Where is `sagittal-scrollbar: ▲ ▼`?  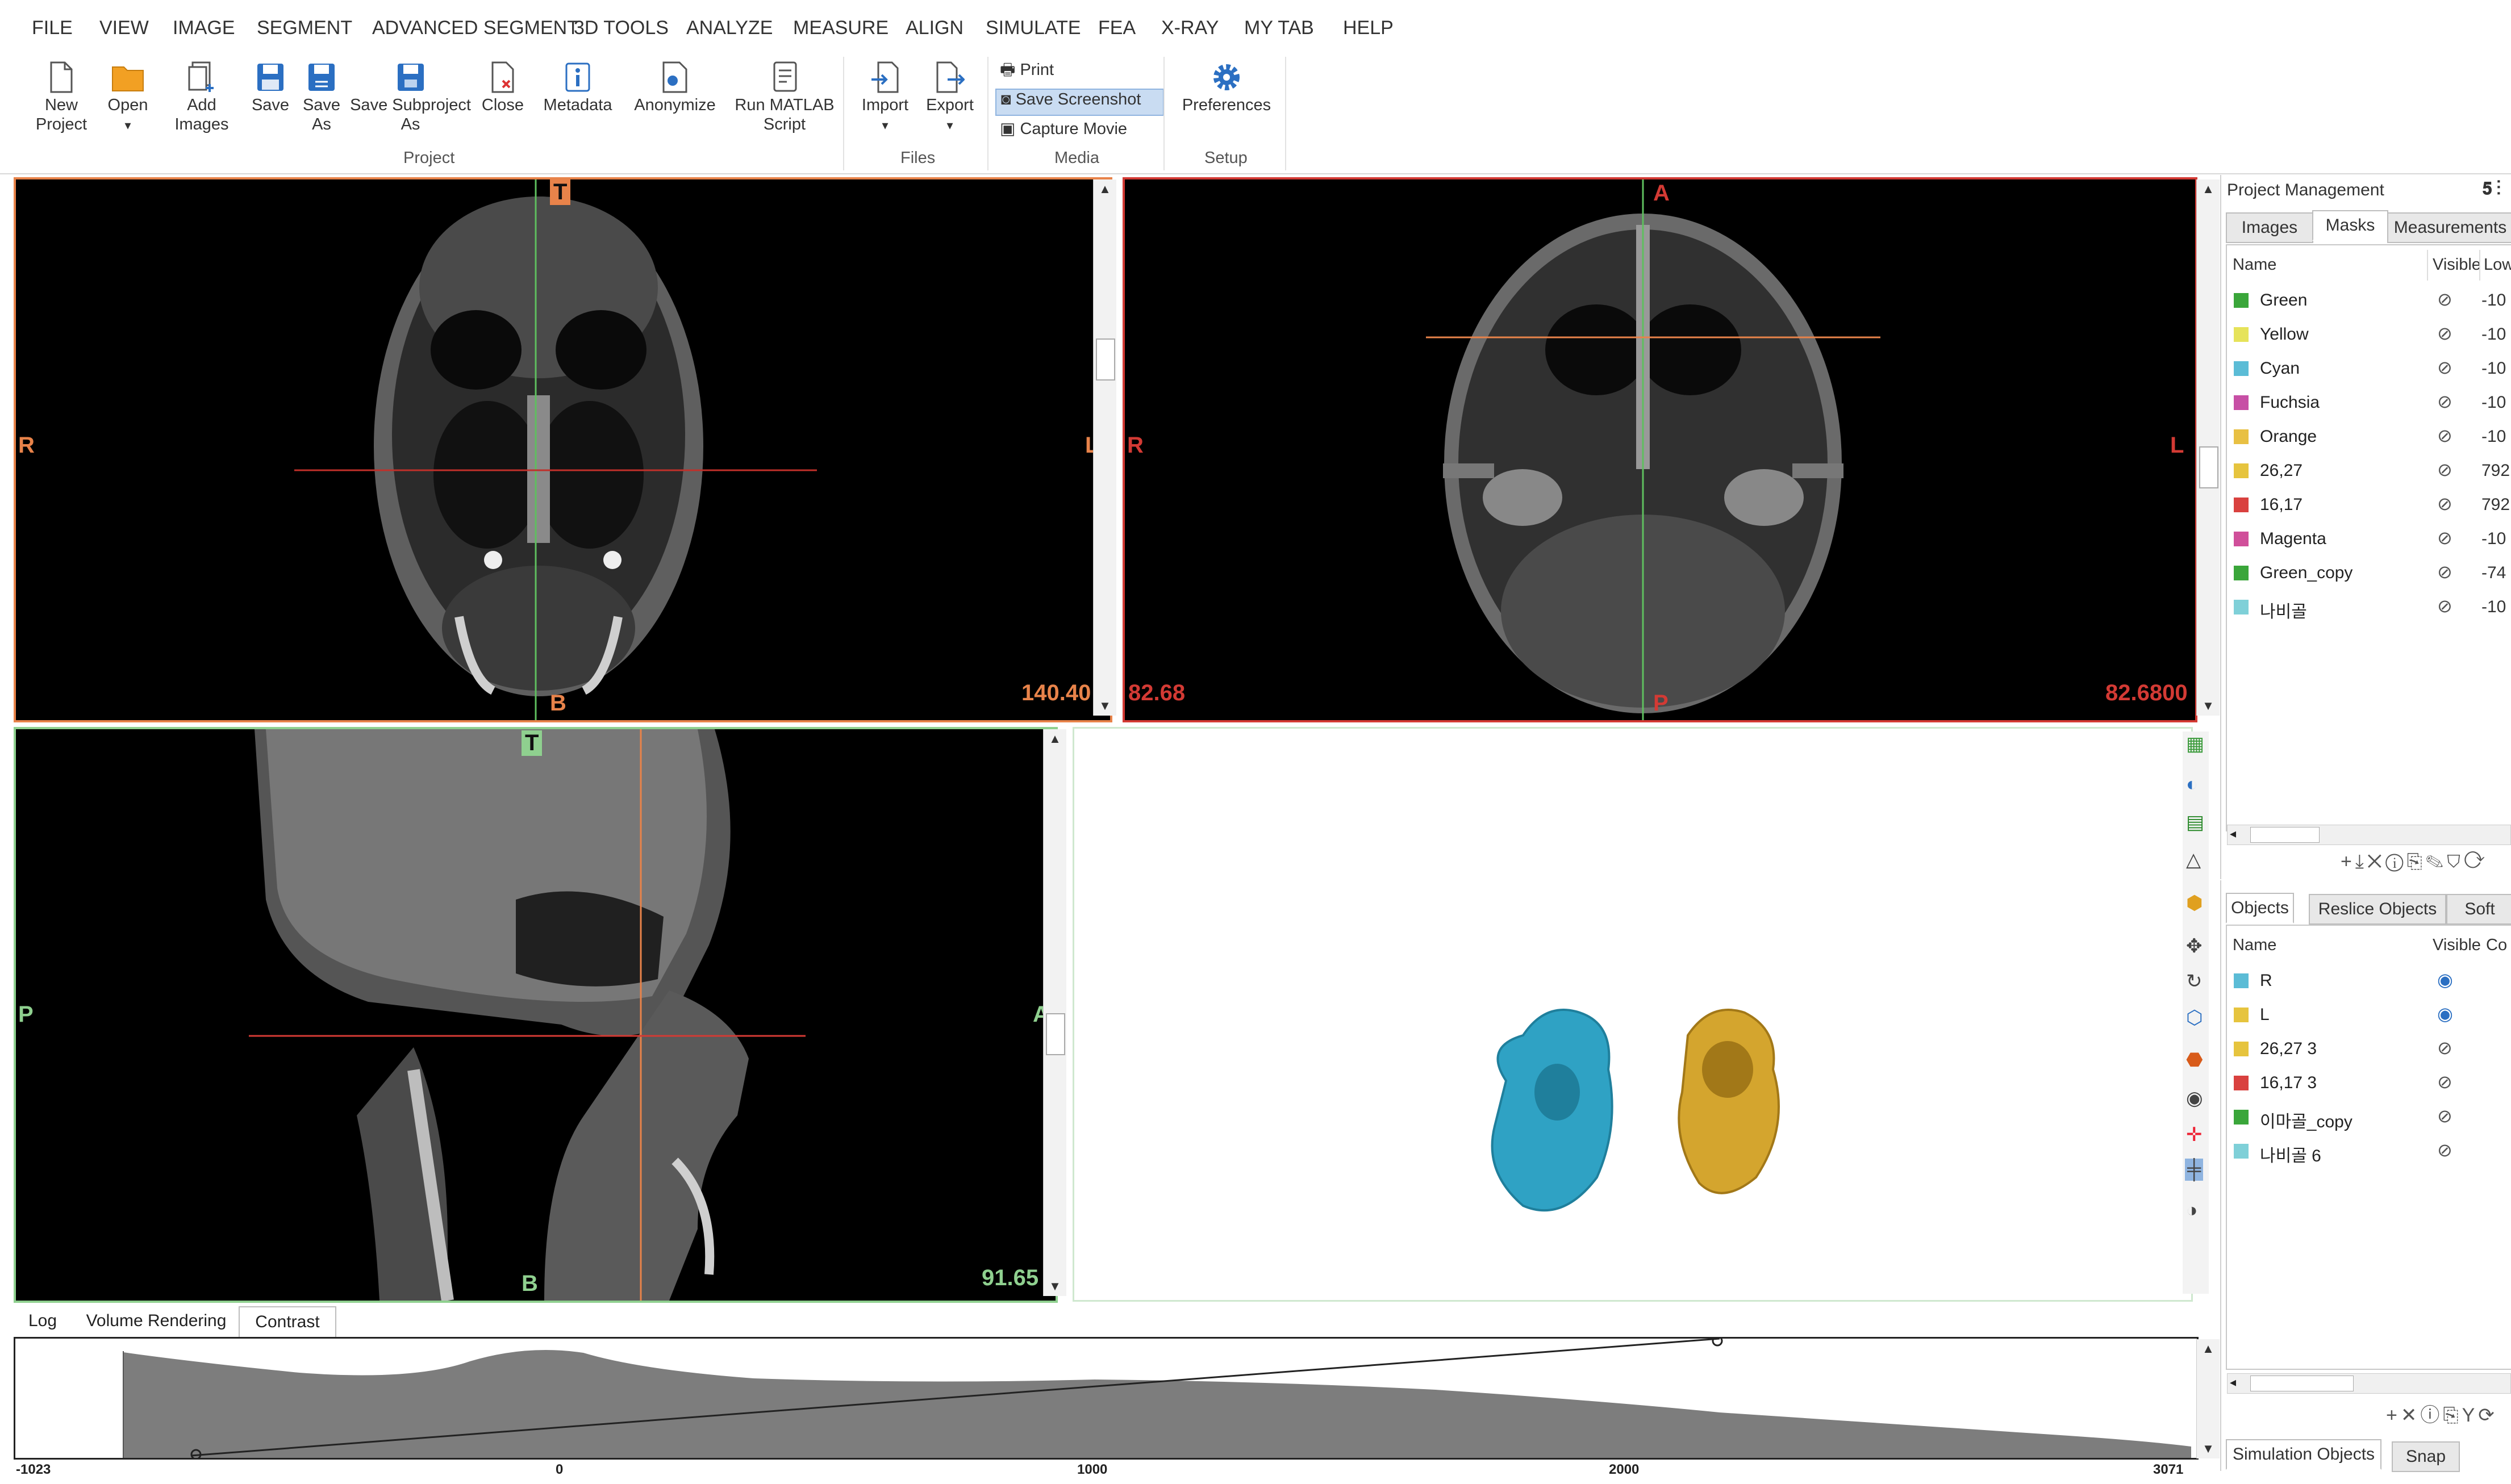
sagittal-scrollbar: ▲ ▼ is located at coordinates (1054, 1012).